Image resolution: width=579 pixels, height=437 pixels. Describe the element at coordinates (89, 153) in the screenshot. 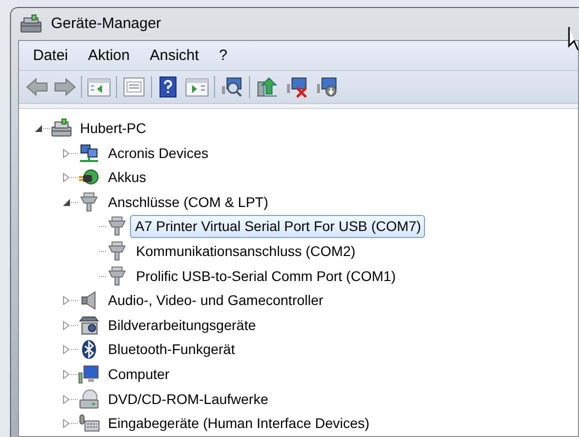

I see `network-icon` at that location.